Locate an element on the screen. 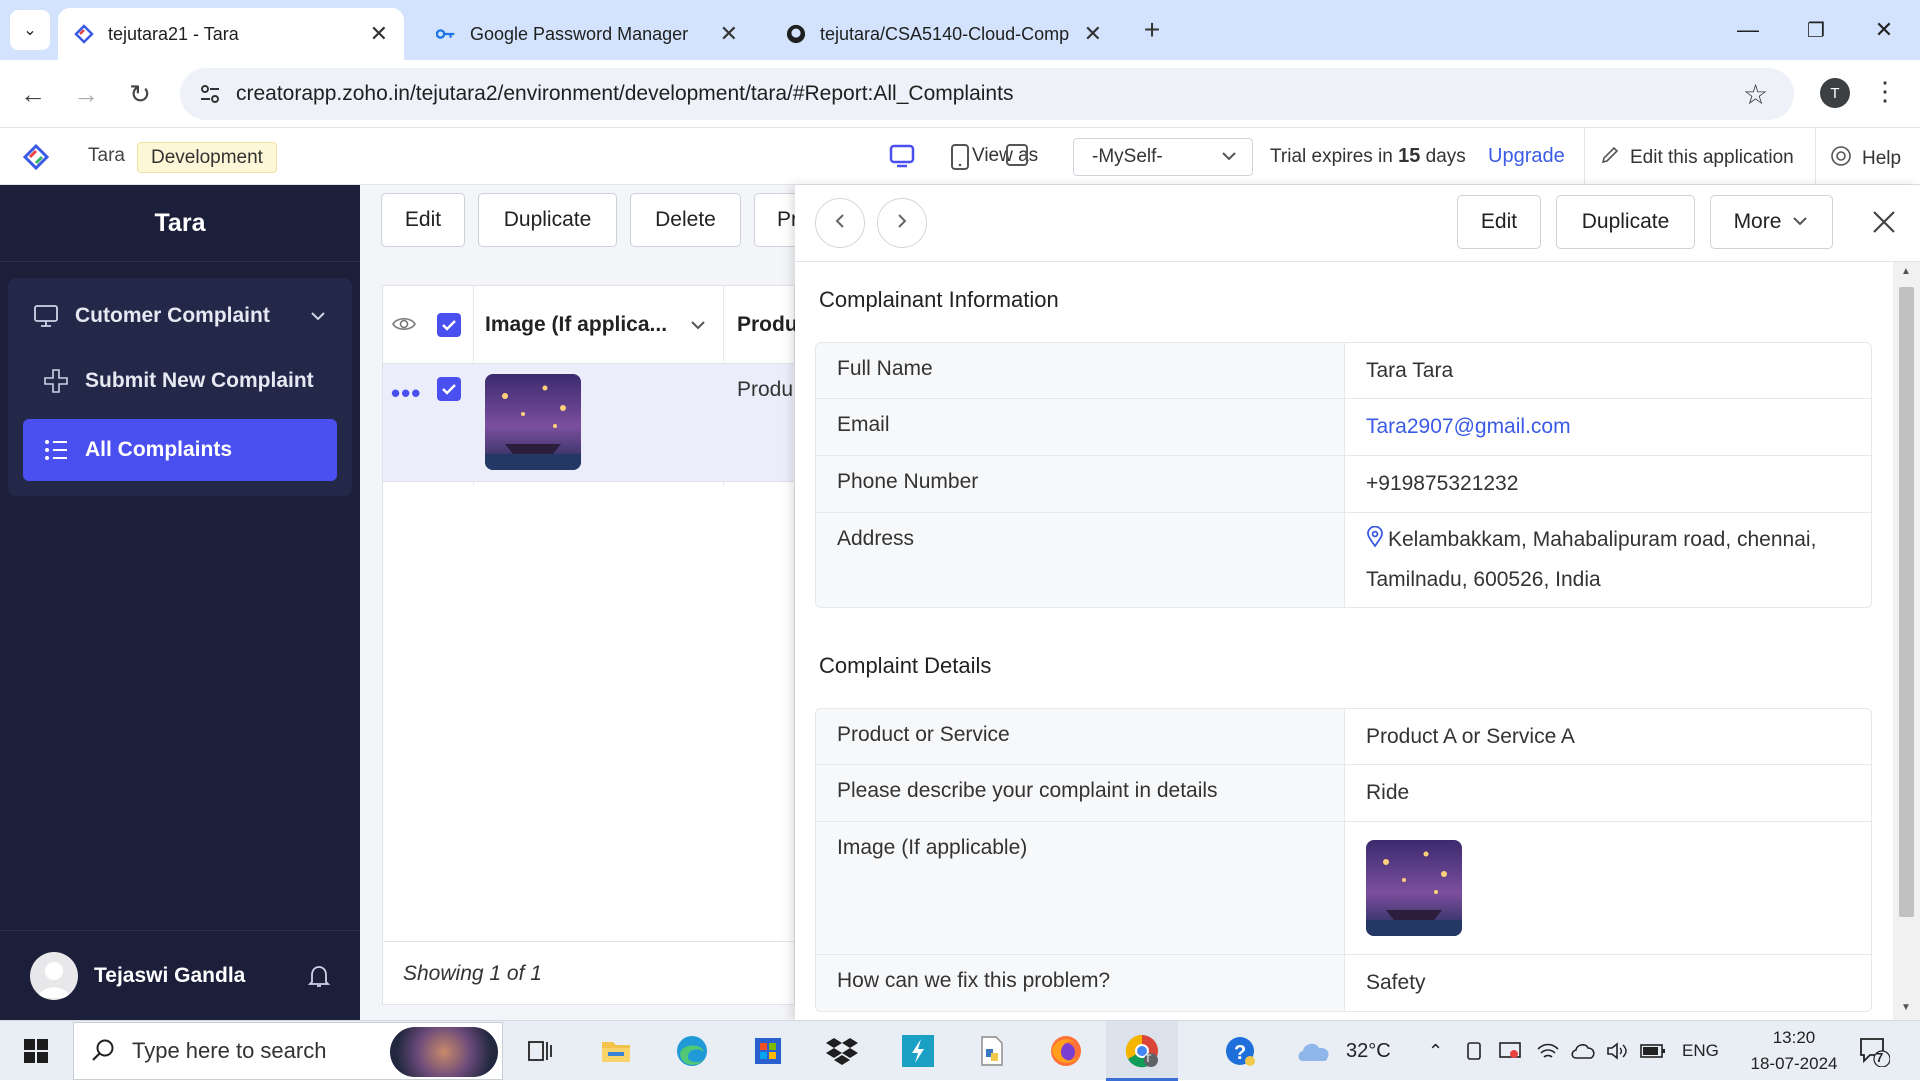 Image resolution: width=1920 pixels, height=1081 pixels. browser-menu-icon: ⋮ is located at coordinates (1885, 91).